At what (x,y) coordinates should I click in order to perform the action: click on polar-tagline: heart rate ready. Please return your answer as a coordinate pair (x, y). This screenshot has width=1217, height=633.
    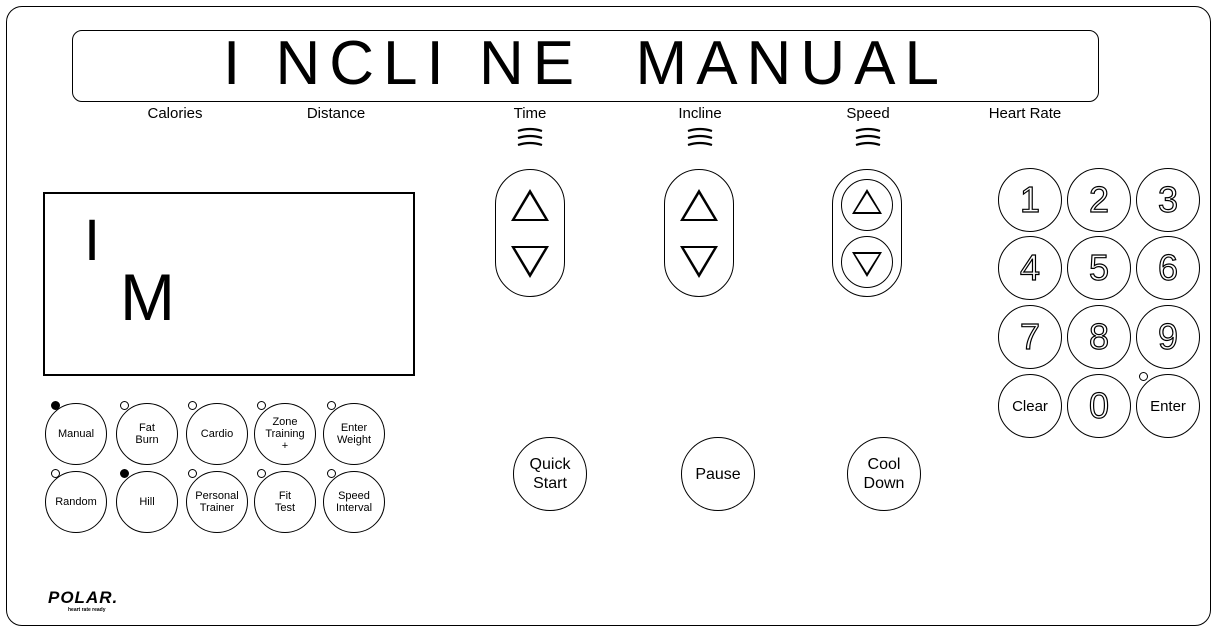
    Looking at the image, I should click on (87, 610).